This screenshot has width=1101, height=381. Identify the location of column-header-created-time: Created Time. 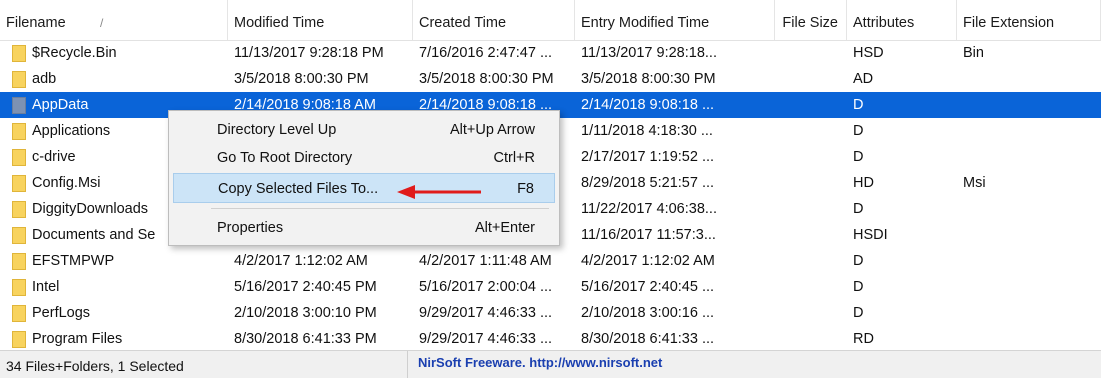
(494, 20).